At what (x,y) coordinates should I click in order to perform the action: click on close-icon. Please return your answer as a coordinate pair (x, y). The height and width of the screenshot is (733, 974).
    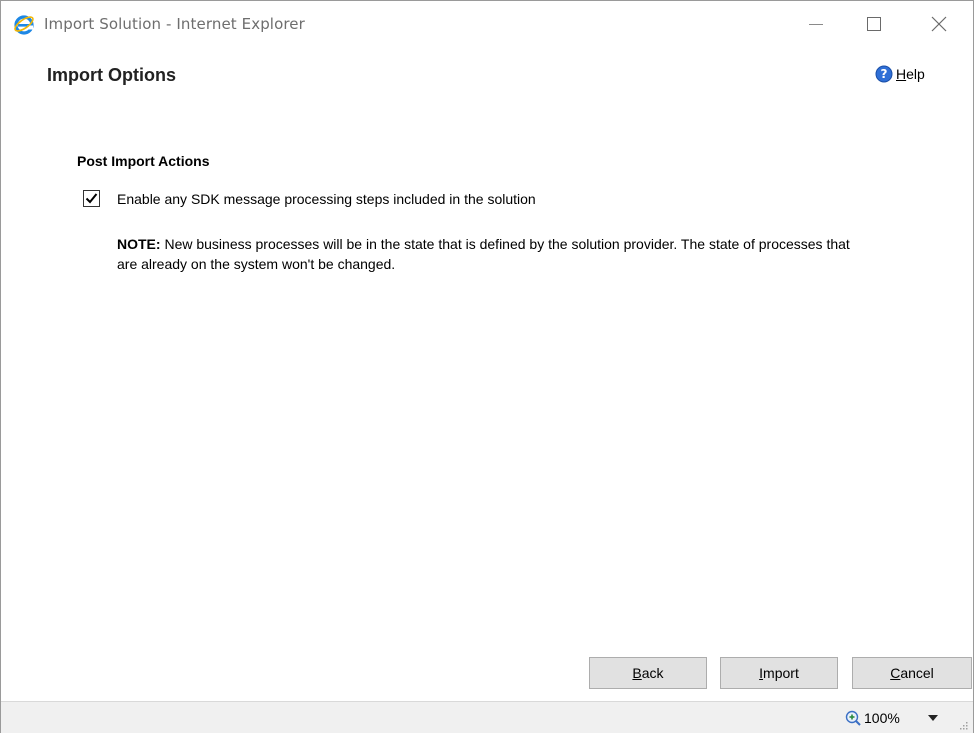
    Looking at the image, I should click on (939, 24).